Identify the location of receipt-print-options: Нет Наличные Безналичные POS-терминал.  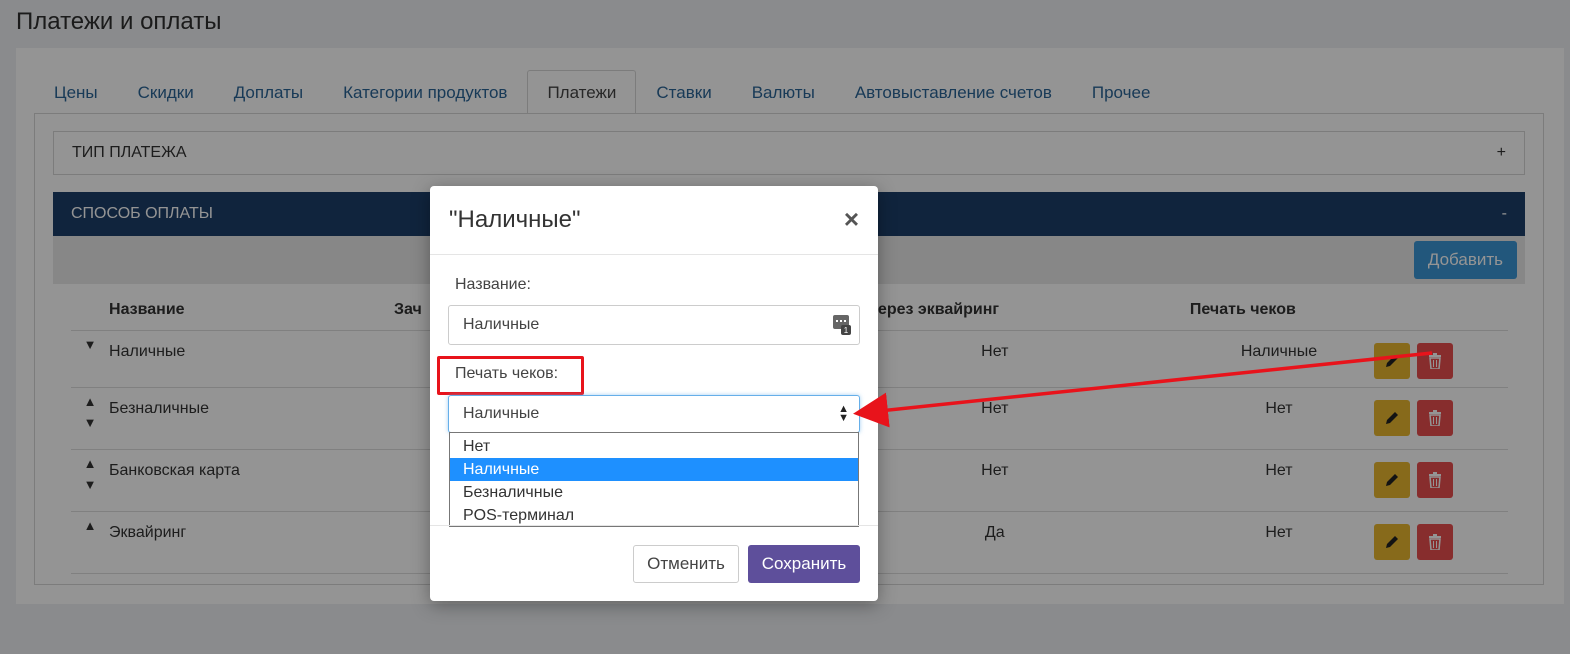
(654, 479).